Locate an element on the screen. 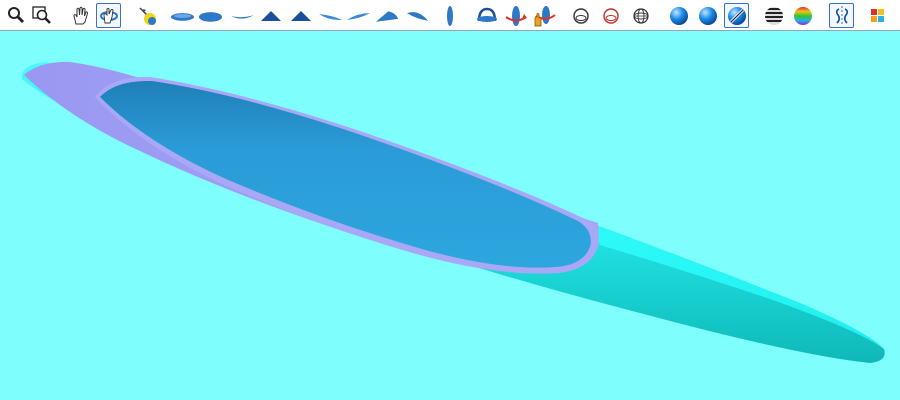 Image resolution: width=900 pixels, height=400 pixels. zoom-button is located at coordinates (15, 15).